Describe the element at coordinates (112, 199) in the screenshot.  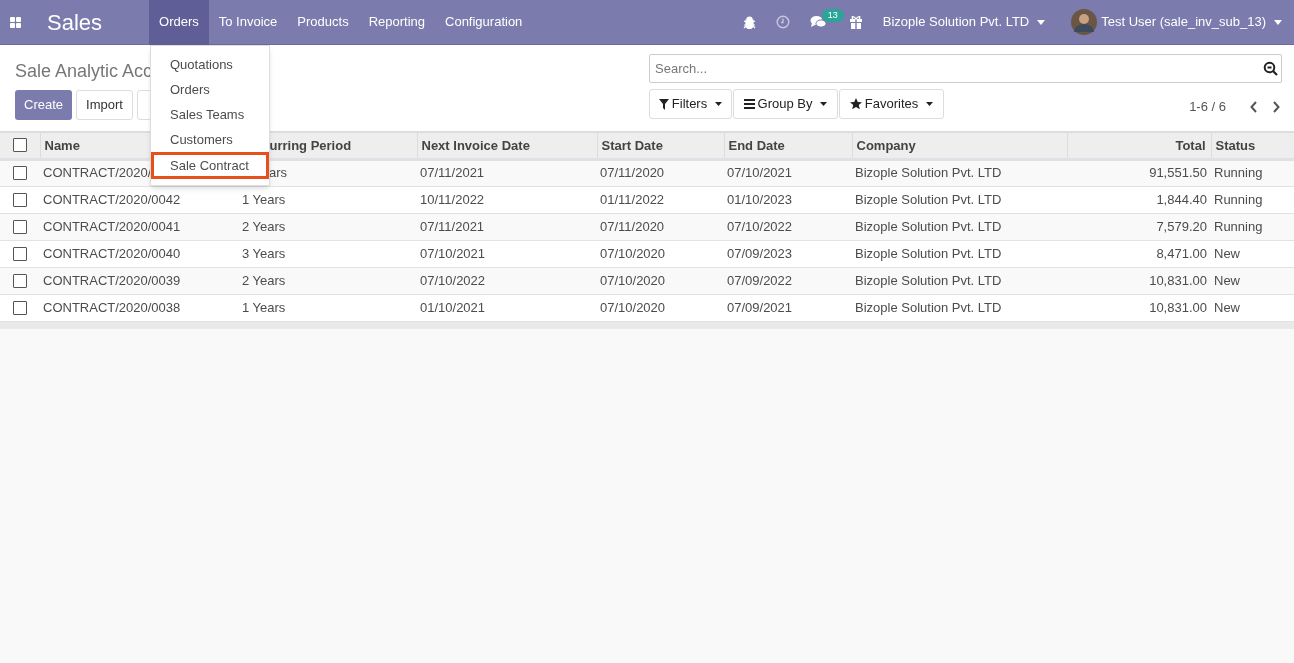
I see `table-cell: CONTRACT/2020/0042` at that location.